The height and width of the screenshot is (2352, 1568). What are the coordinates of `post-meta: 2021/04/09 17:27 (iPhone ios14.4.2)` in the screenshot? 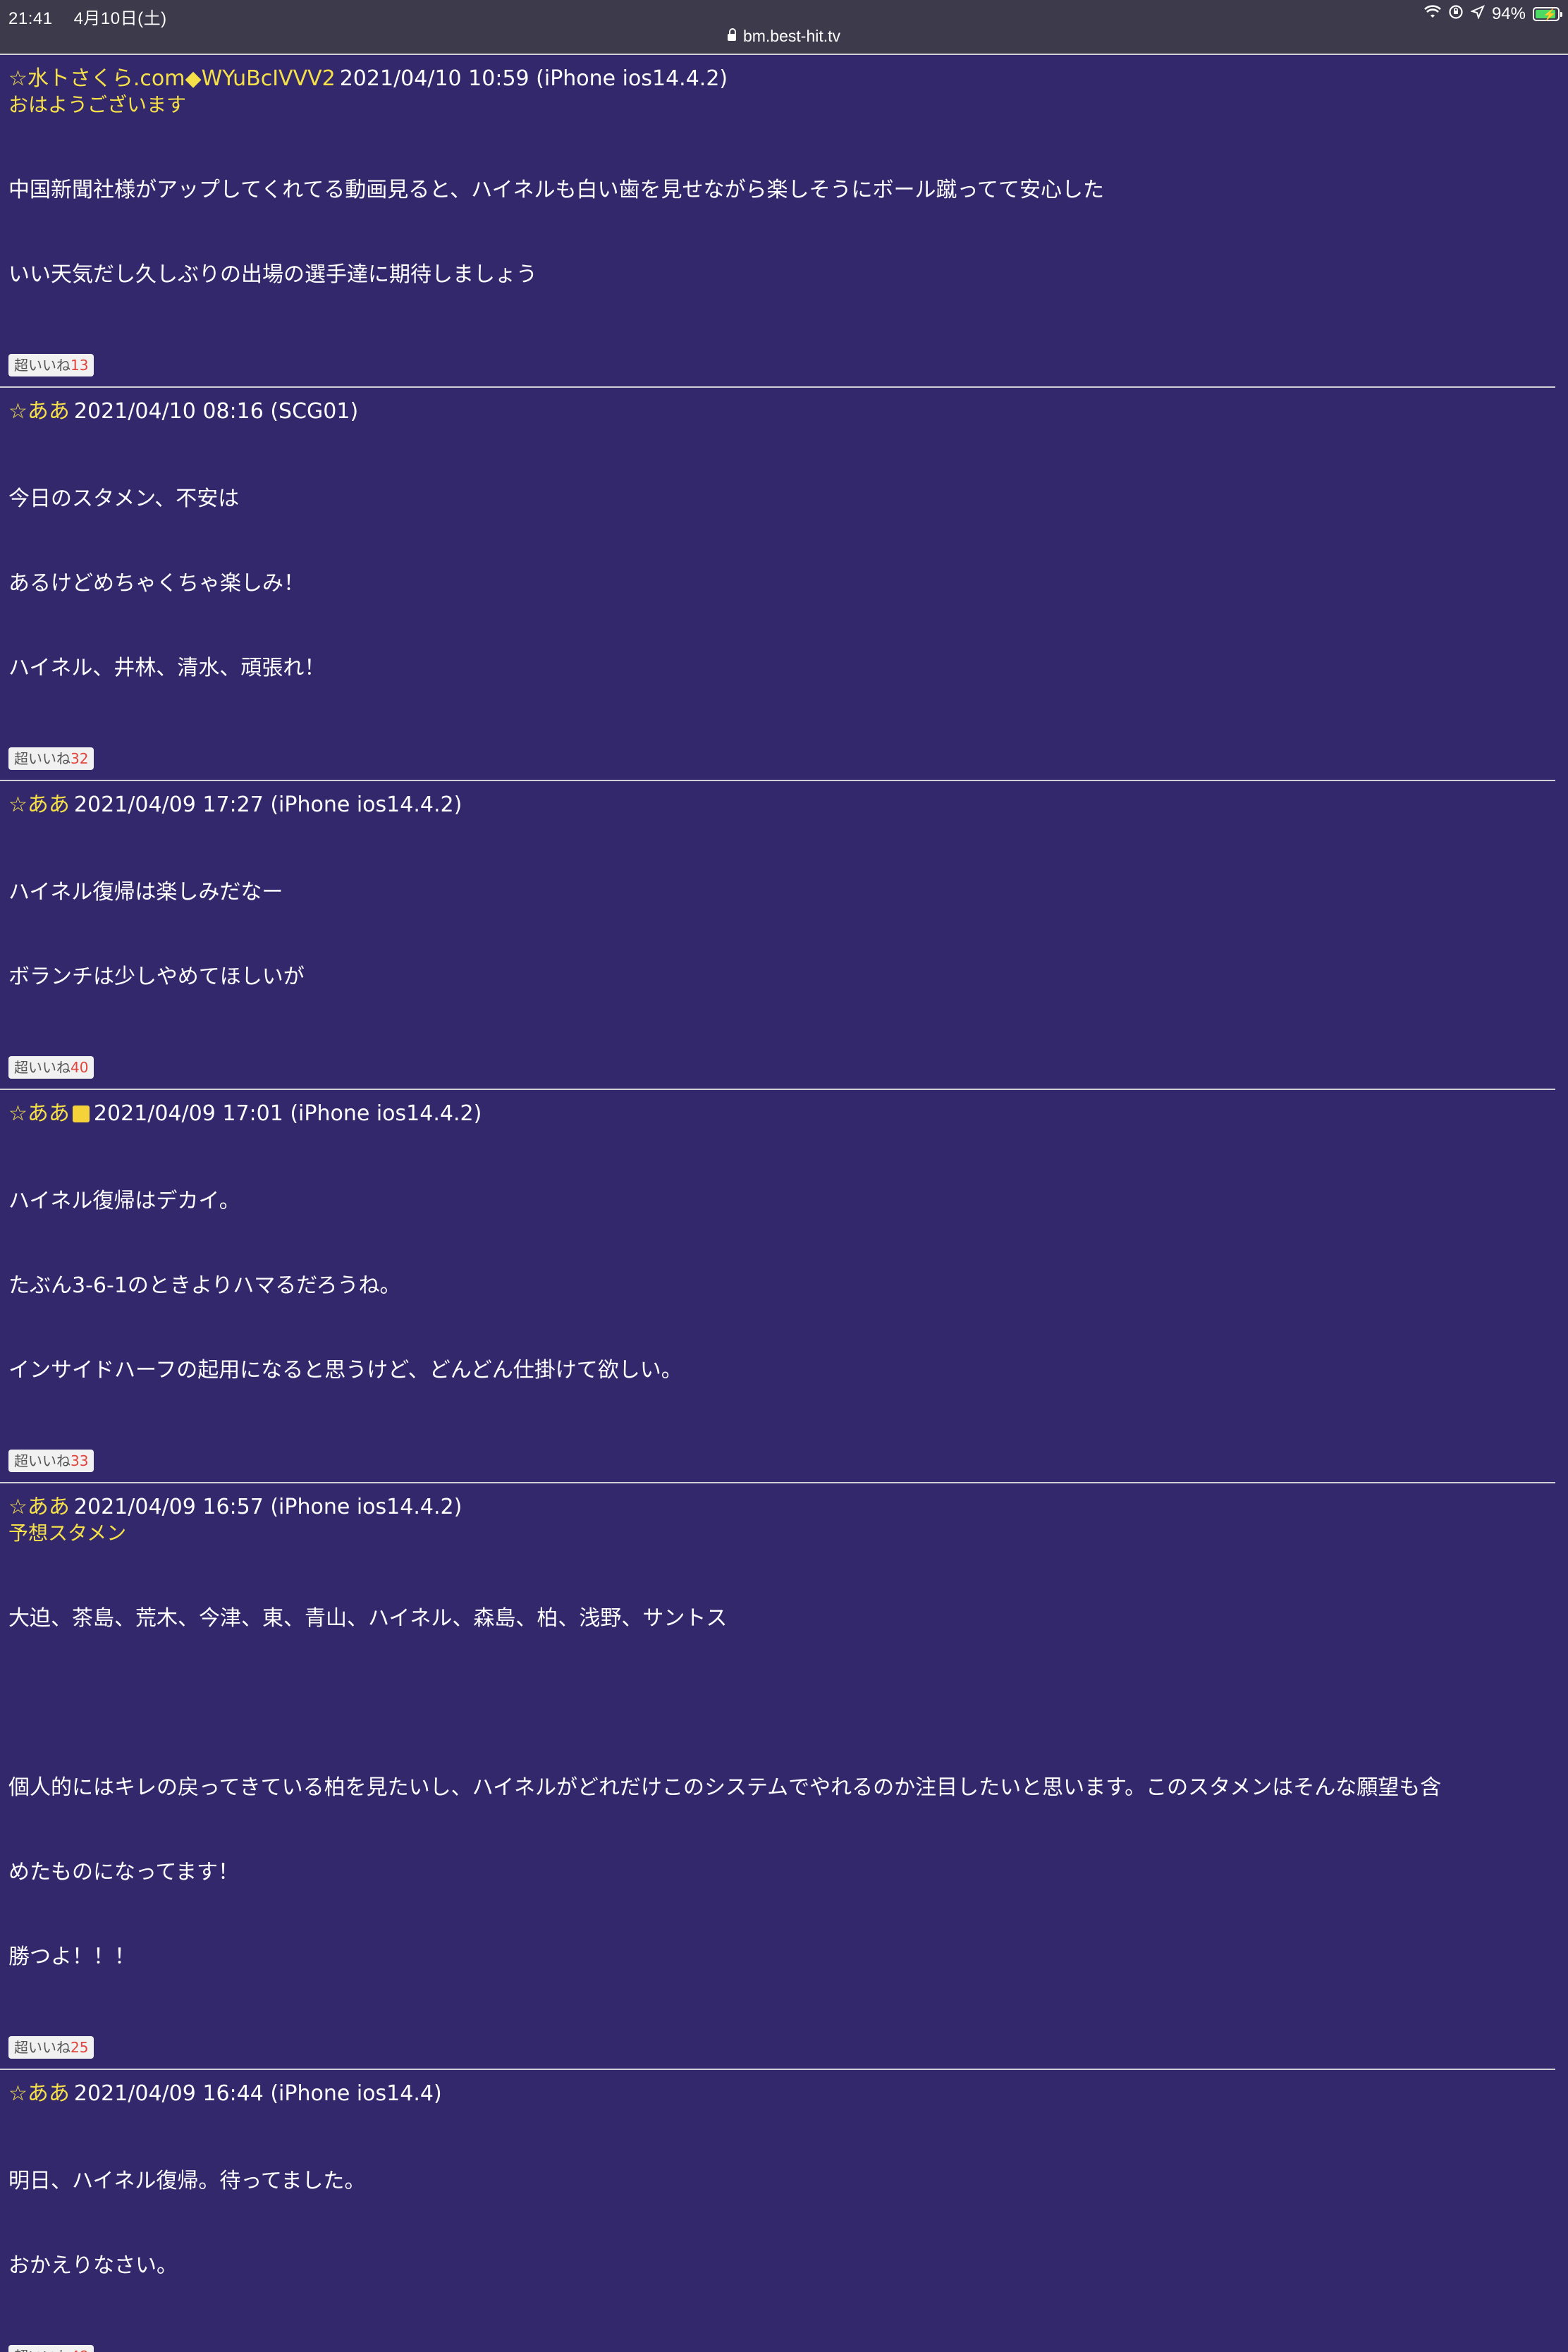 It's located at (268, 804).